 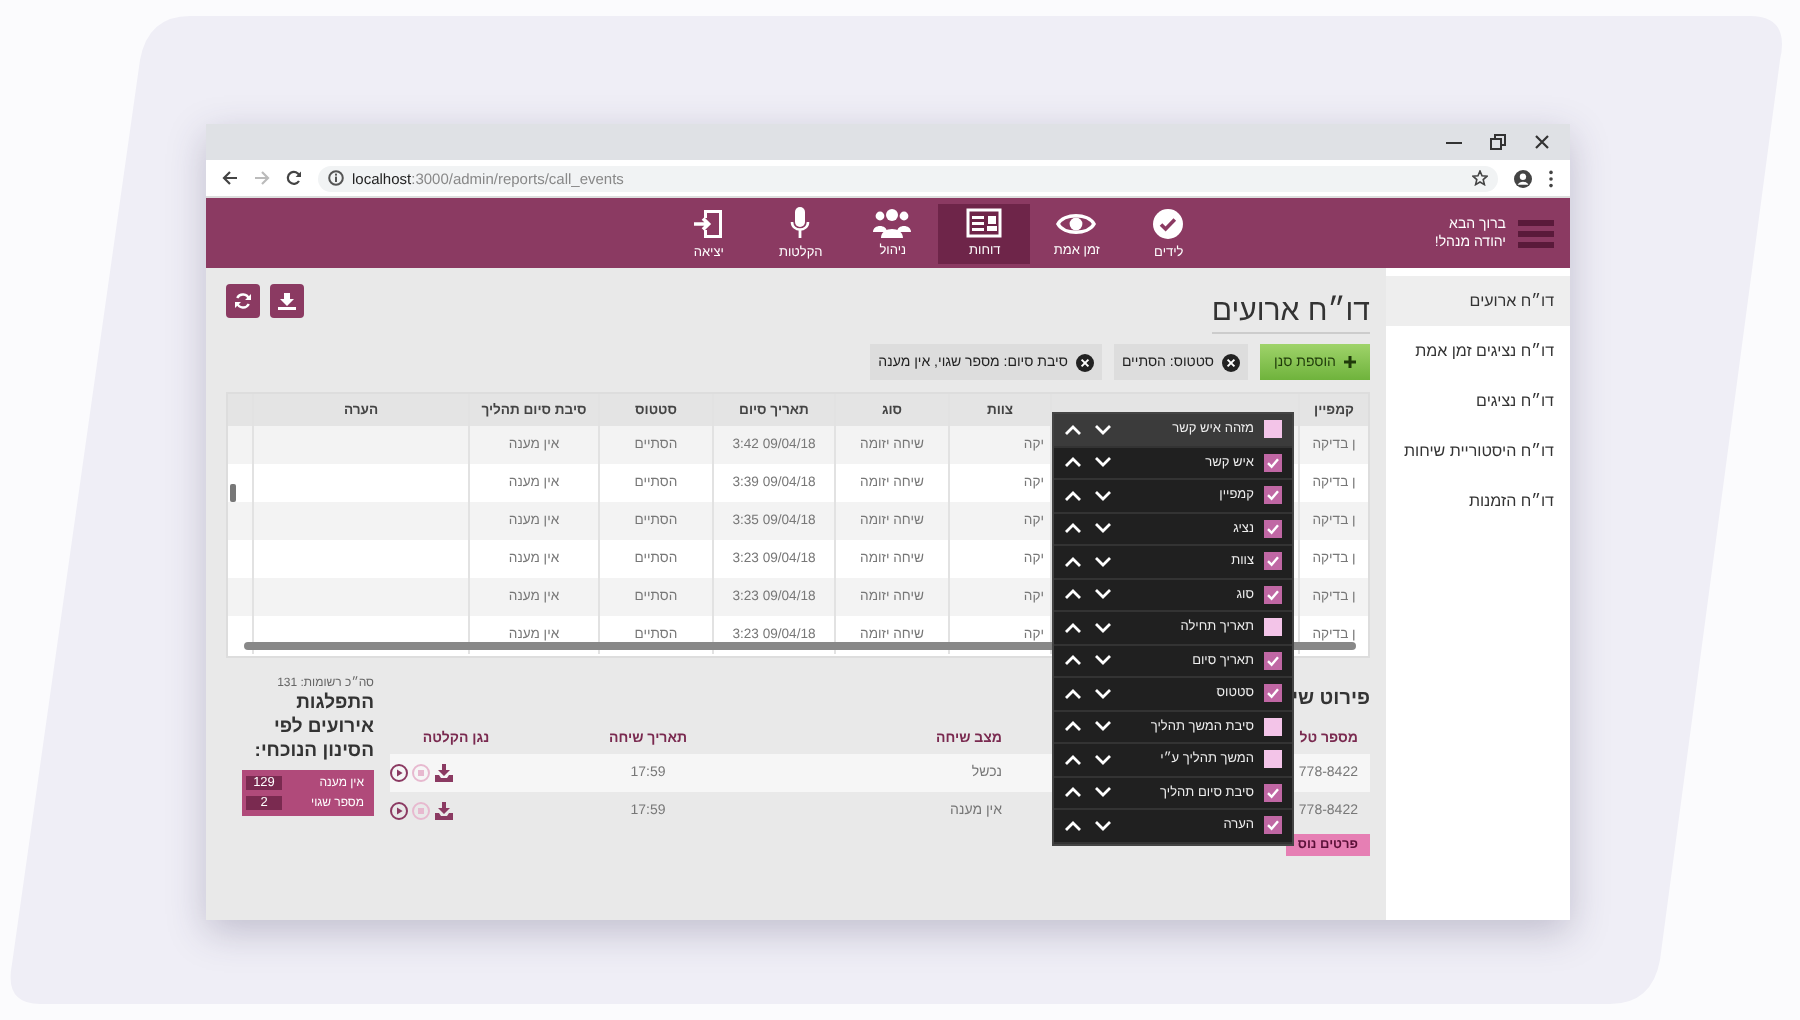 I want to click on report-card-icon, so click(x=984, y=223).